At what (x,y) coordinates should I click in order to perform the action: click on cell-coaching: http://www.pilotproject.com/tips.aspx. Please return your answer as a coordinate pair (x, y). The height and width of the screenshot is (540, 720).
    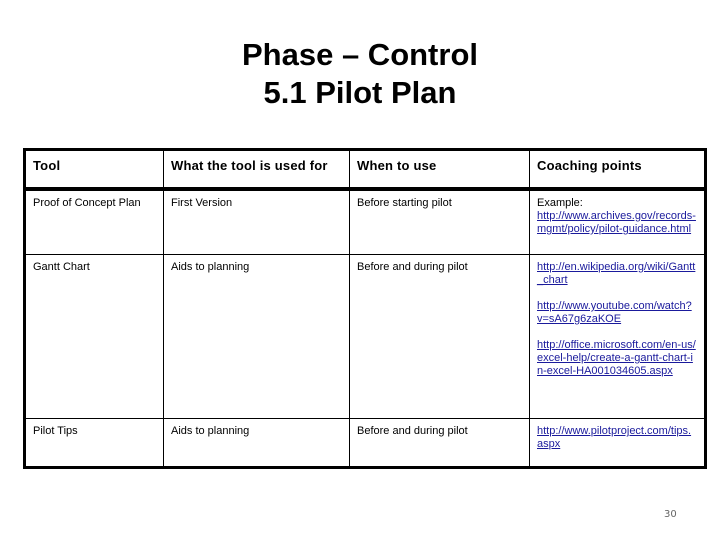
    Looking at the image, I should click on (617, 443).